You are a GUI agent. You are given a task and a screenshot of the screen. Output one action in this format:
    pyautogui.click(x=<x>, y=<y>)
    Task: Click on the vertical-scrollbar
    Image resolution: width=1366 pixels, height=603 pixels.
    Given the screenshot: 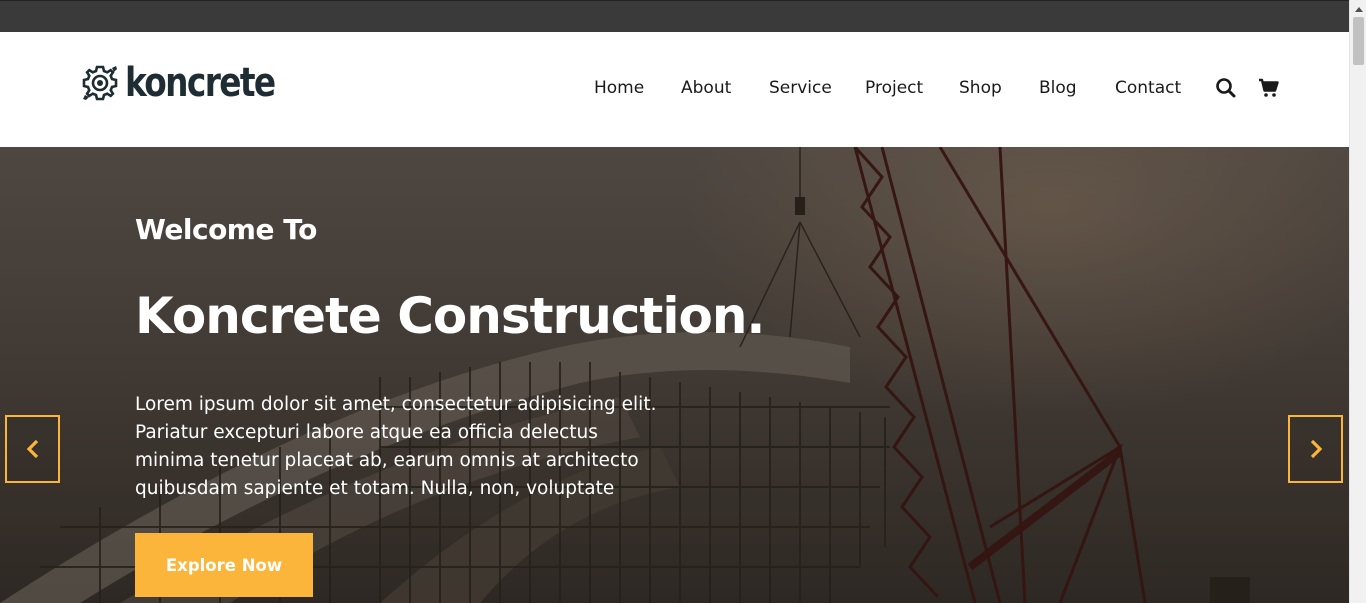 What is the action you would take?
    pyautogui.click(x=1357, y=301)
    